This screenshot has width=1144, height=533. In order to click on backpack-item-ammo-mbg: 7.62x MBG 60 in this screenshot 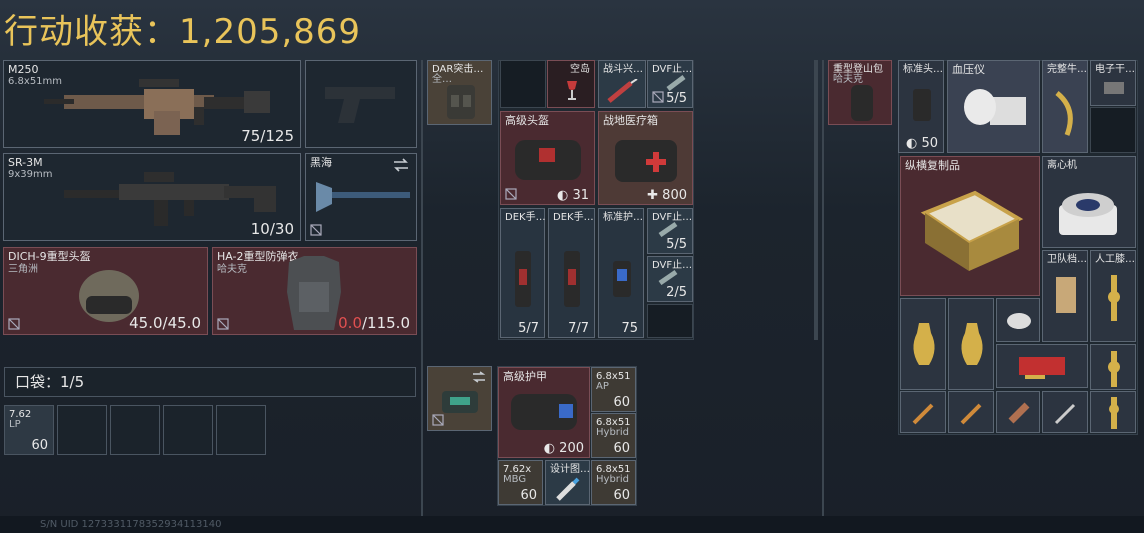, I will do `click(520, 482)`.